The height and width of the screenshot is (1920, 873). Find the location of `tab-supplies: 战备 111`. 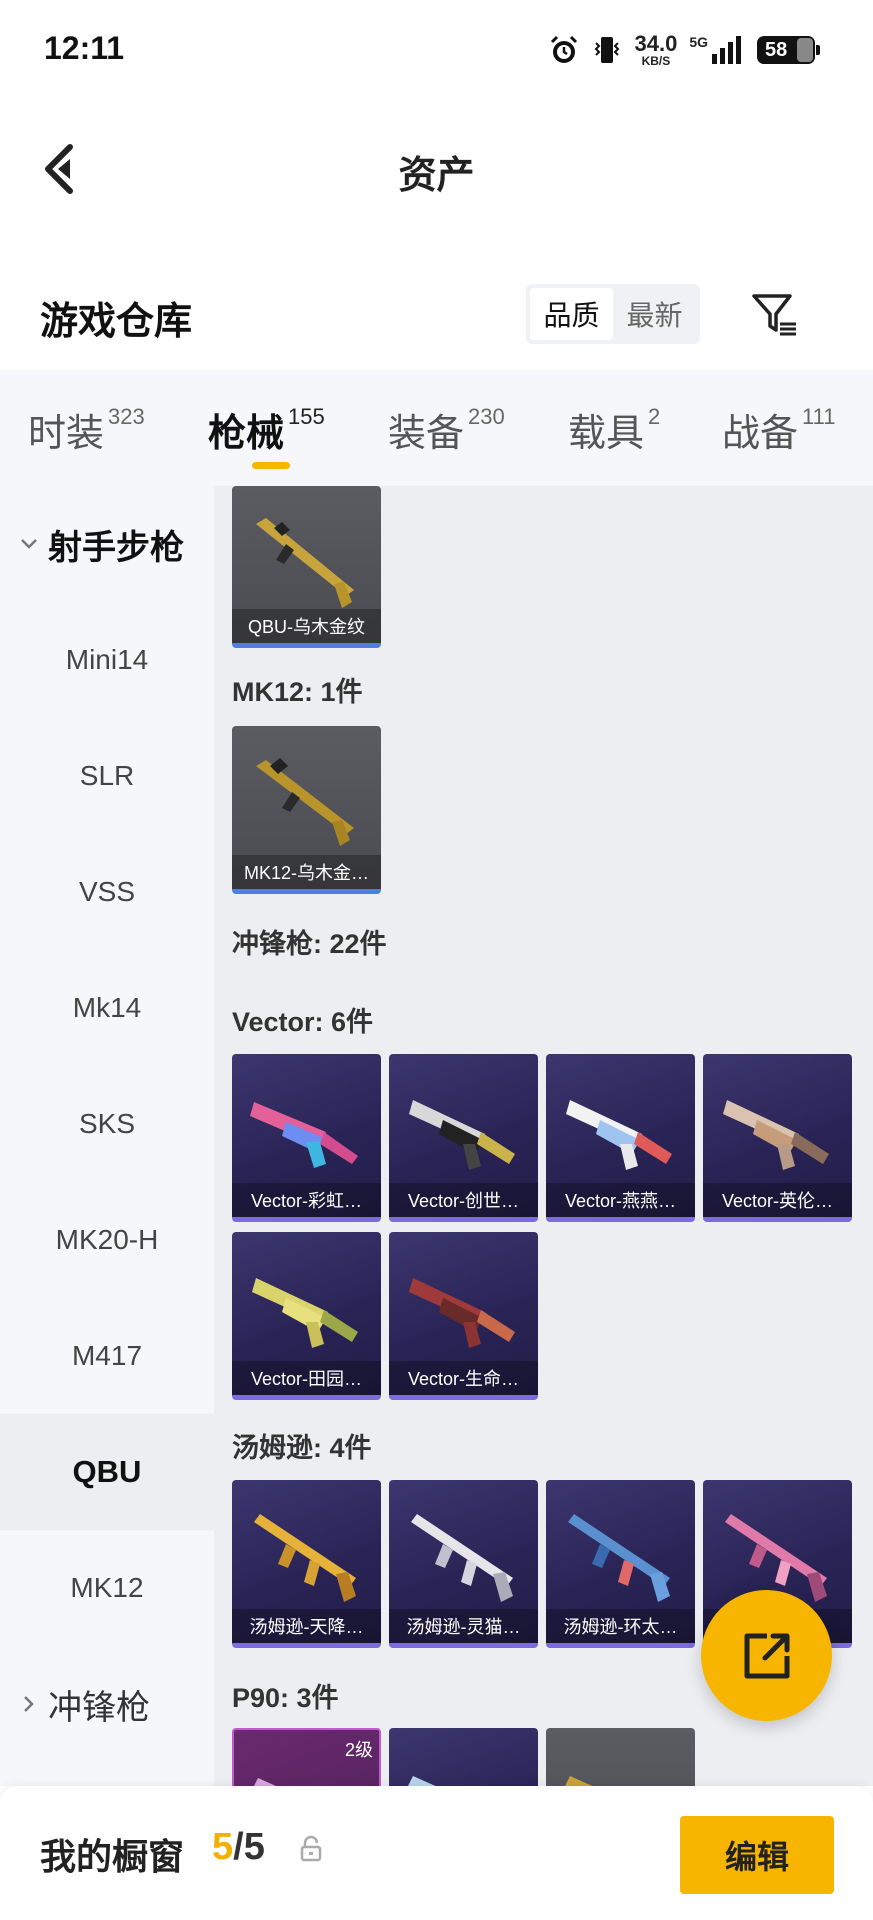

tab-supplies: 战备 111 is located at coordinates (778, 429).